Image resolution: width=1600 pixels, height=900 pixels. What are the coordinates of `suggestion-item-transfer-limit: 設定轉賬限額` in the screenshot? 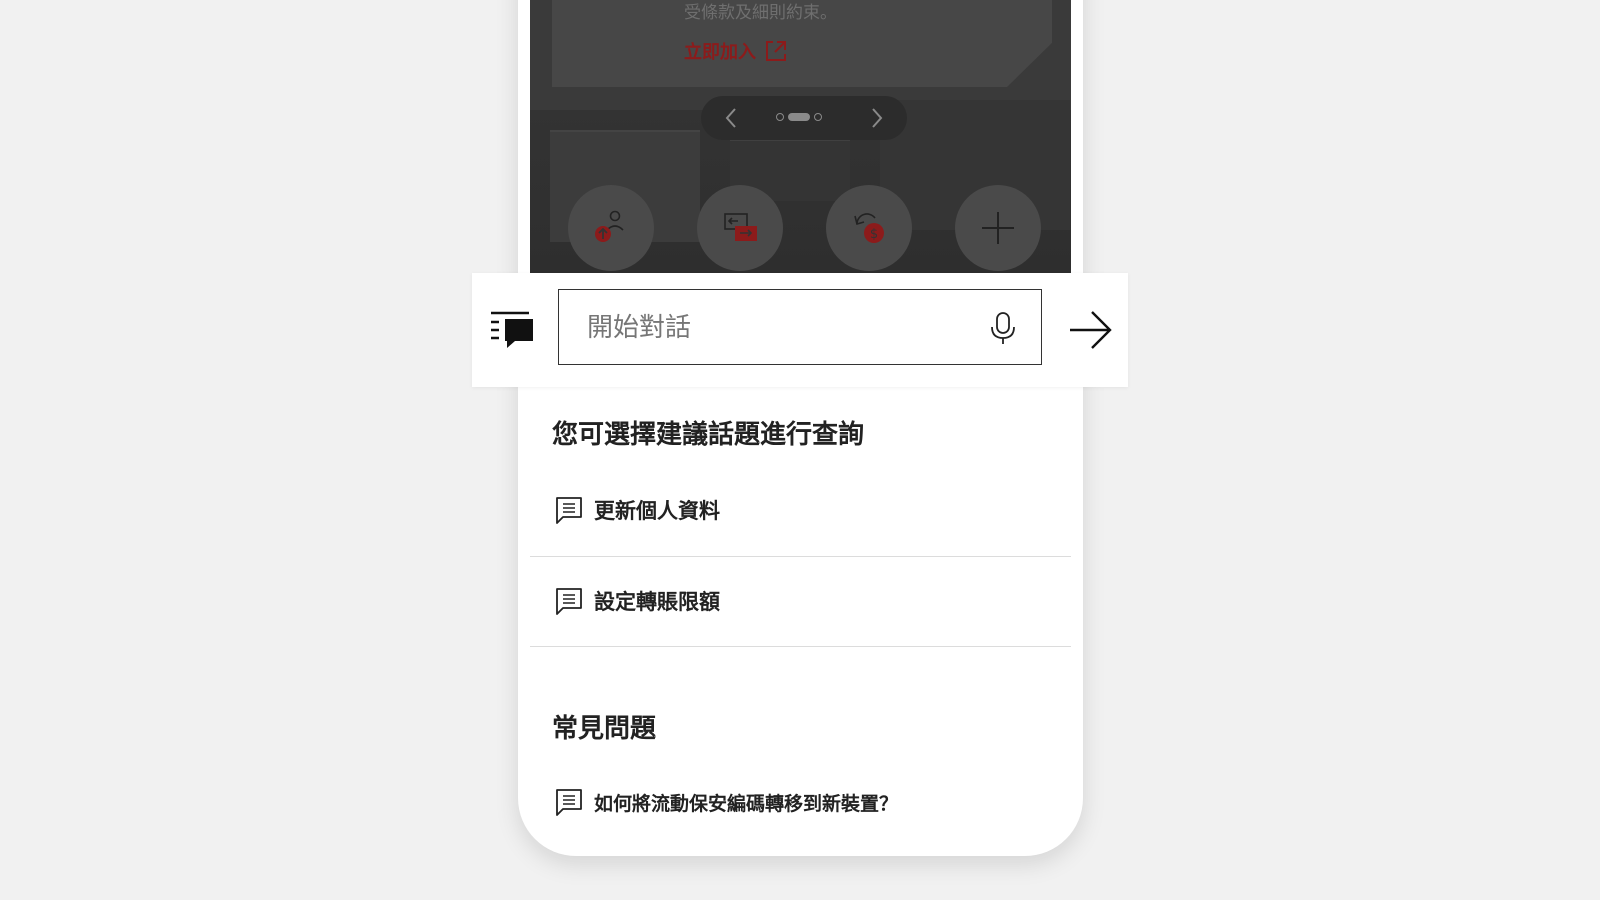 It's located at (800, 601).